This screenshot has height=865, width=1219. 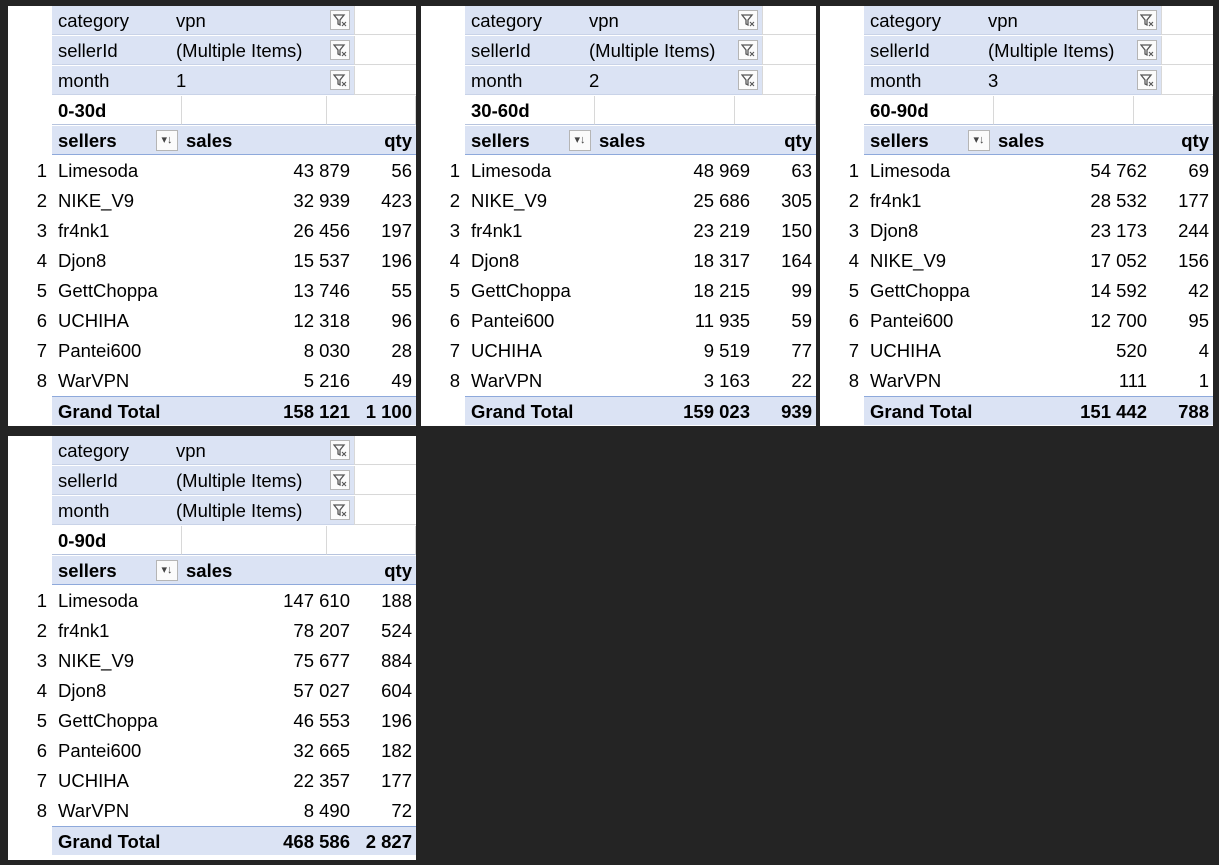 I want to click on filter-label: sellerId, so click(x=112, y=480).